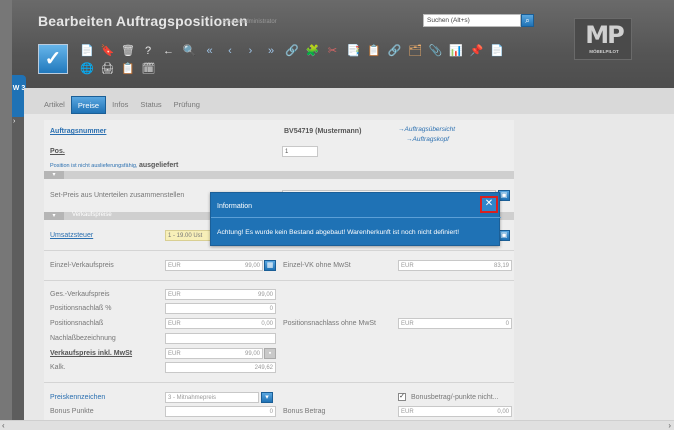 Image resolution: width=674 pixels, height=430 pixels. Describe the element at coordinates (436, 51) in the screenshot. I see `attach-icon: 📎` at that location.